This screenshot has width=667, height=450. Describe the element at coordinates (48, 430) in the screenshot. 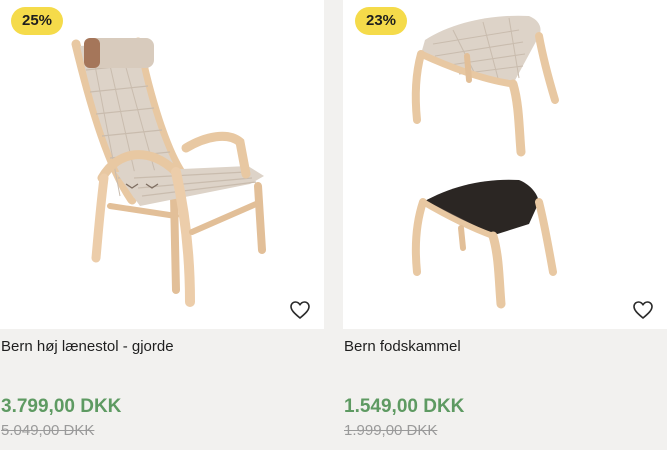

I see `original-price: 5.049,00 DKK` at that location.